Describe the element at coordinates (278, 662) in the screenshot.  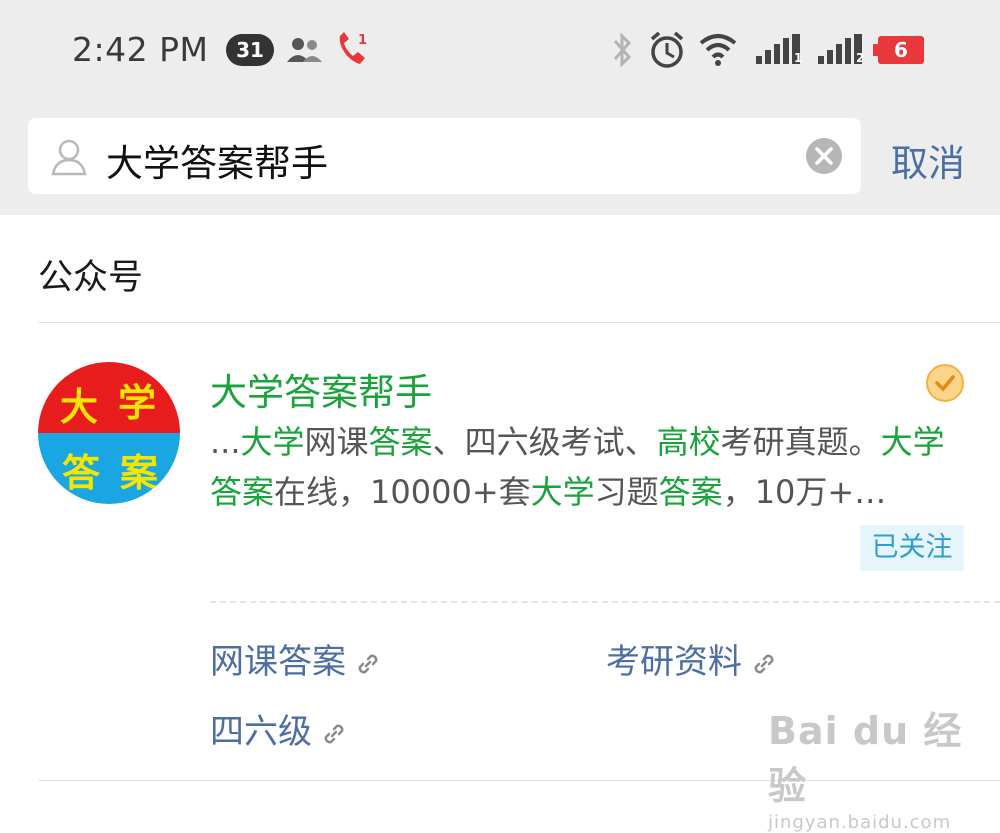
I see `menu-link-label: 网课答案` at that location.